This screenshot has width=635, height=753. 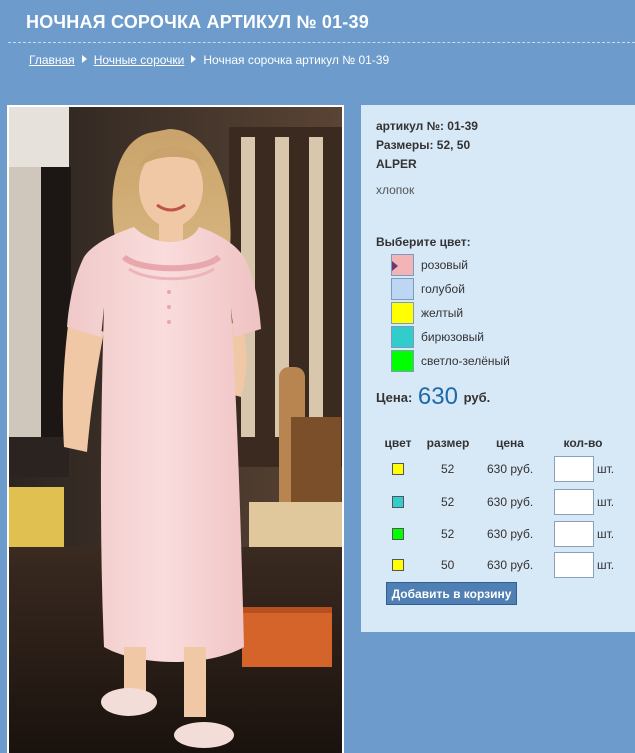 What do you see at coordinates (443, 289) in the screenshot?
I see `color-option-label: голубой` at bounding box center [443, 289].